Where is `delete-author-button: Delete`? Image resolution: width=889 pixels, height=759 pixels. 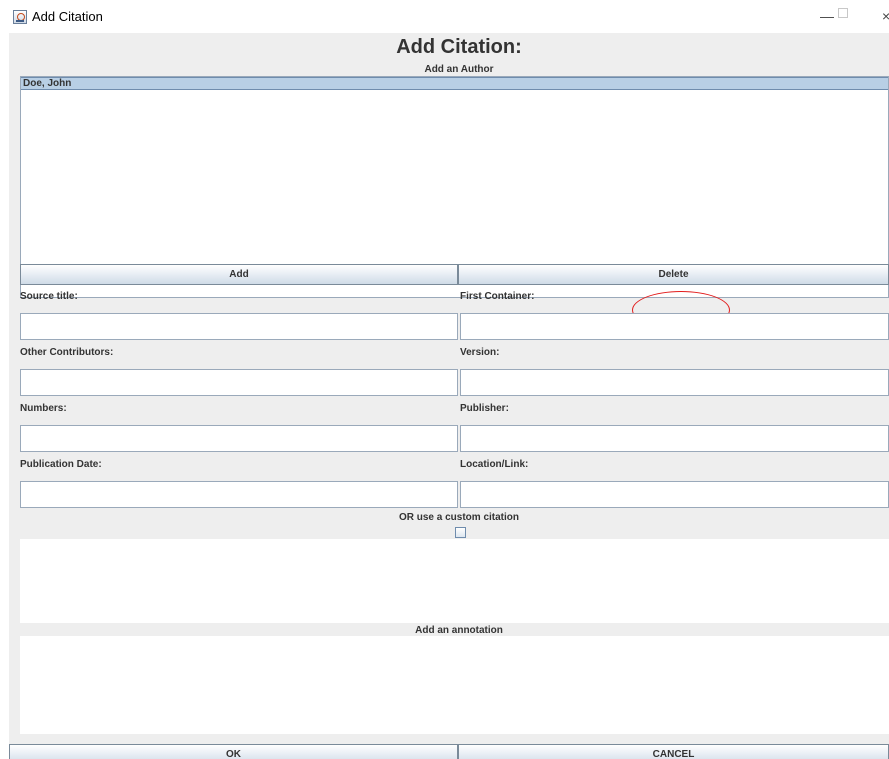
delete-author-button: Delete is located at coordinates (673, 274).